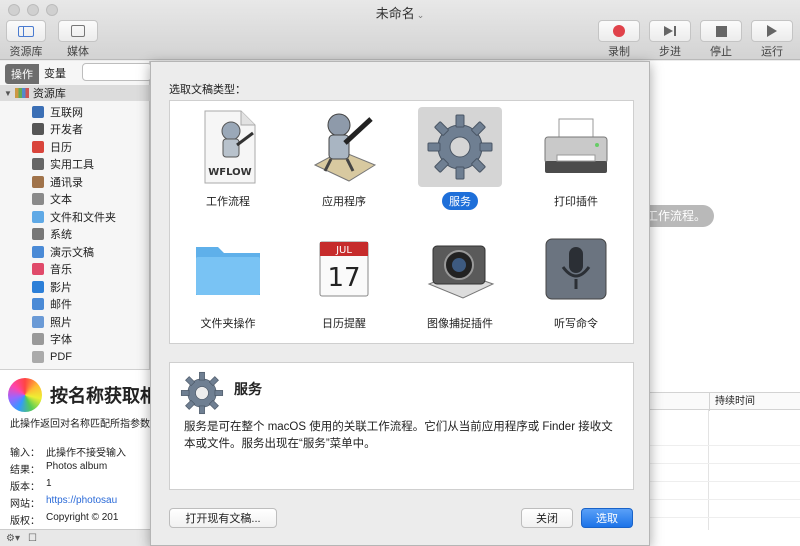  Describe the element at coordinates (49, 483) in the screenshot. I see `info-value: 1` at that location.